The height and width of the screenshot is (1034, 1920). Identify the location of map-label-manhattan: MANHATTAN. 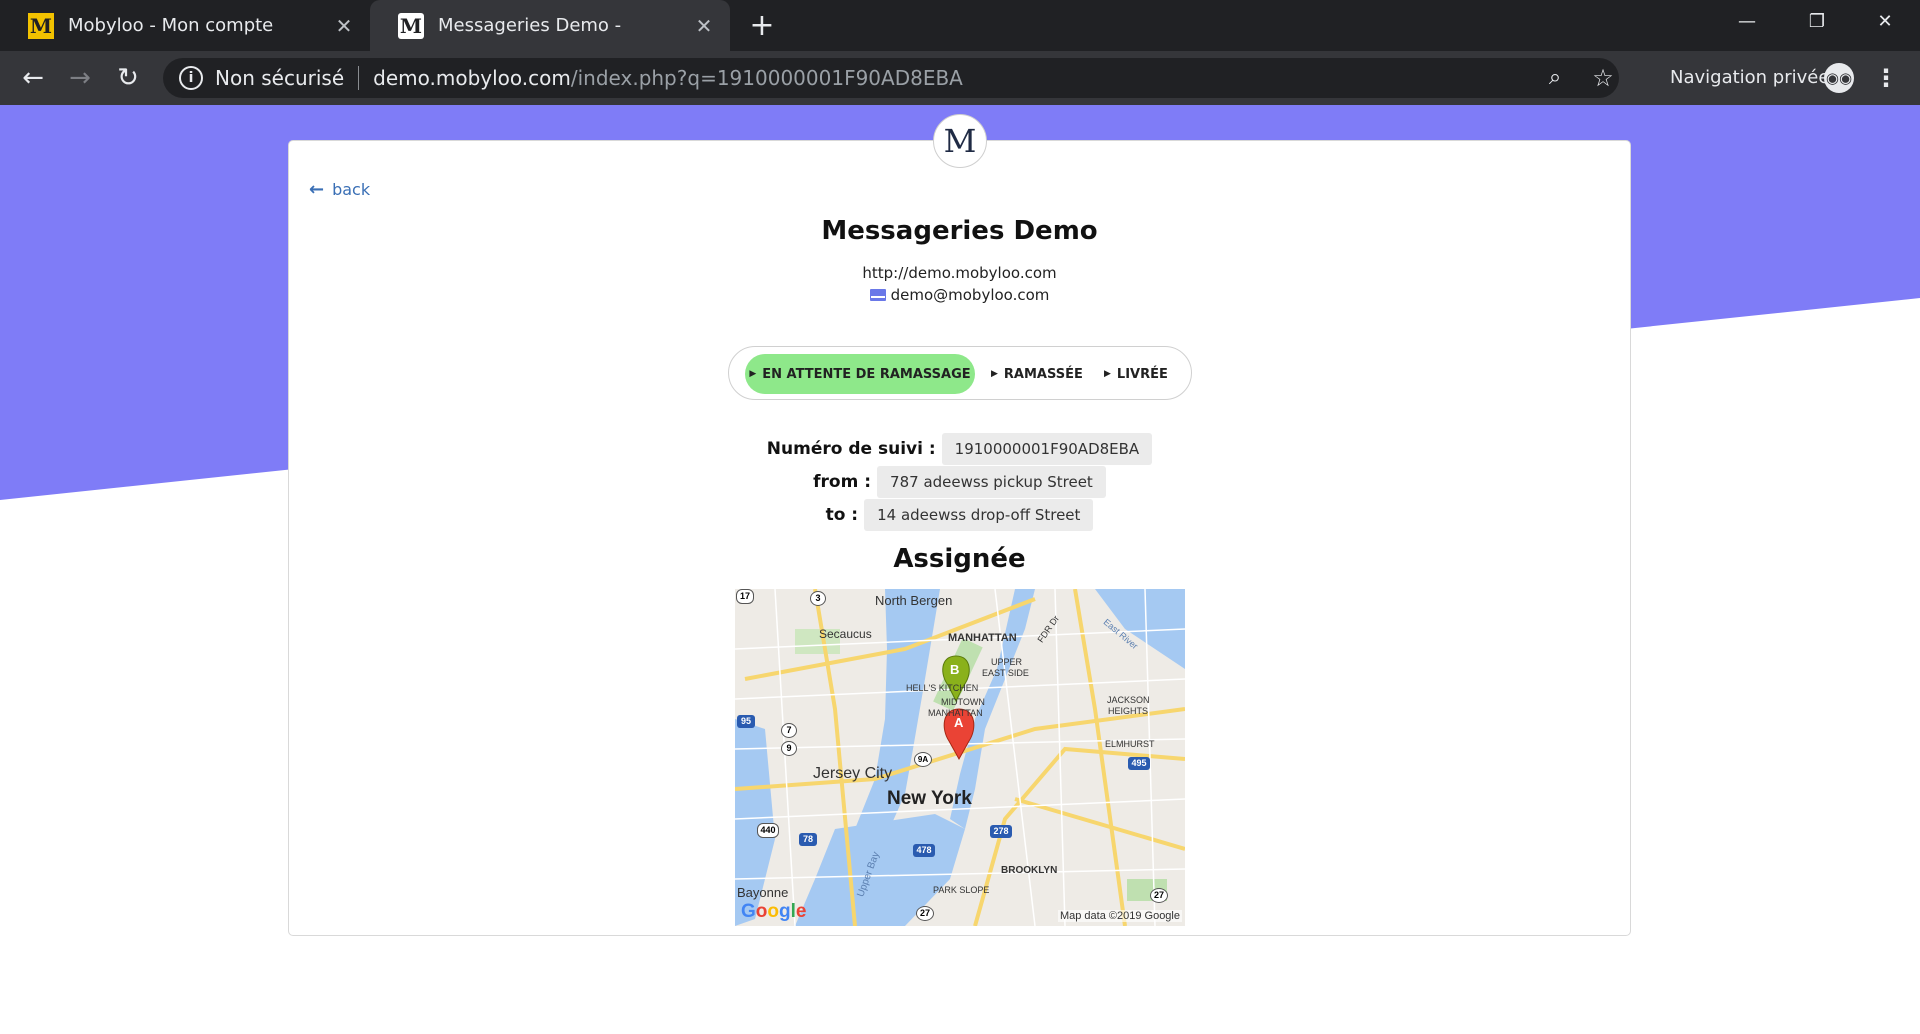
(982, 638).